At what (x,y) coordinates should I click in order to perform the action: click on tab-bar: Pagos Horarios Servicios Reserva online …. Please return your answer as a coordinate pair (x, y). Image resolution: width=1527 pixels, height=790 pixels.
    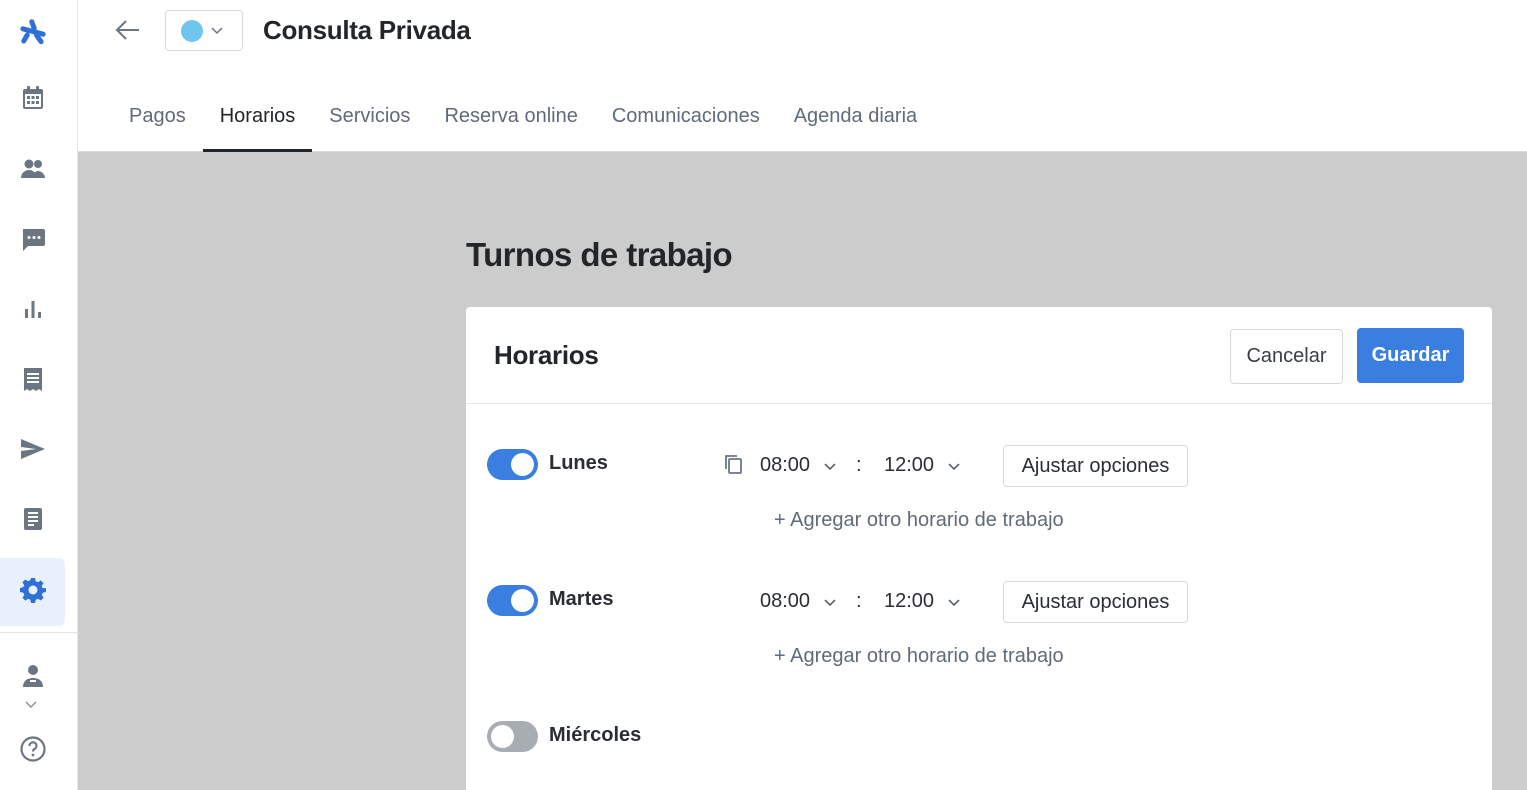
    Looking at the image, I should click on (523, 124).